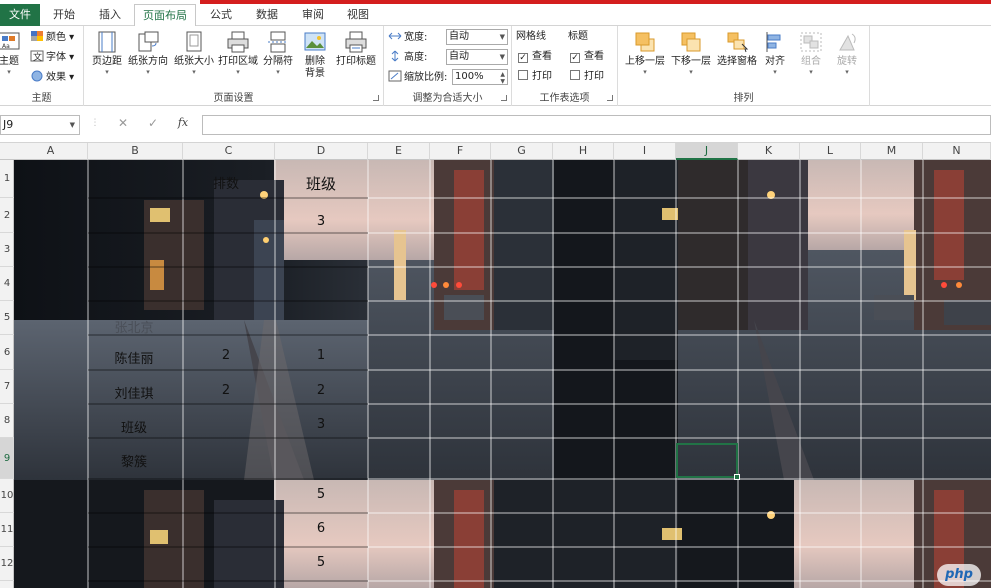  I want to click on tab-formulas: 公式, so click(221, 15).